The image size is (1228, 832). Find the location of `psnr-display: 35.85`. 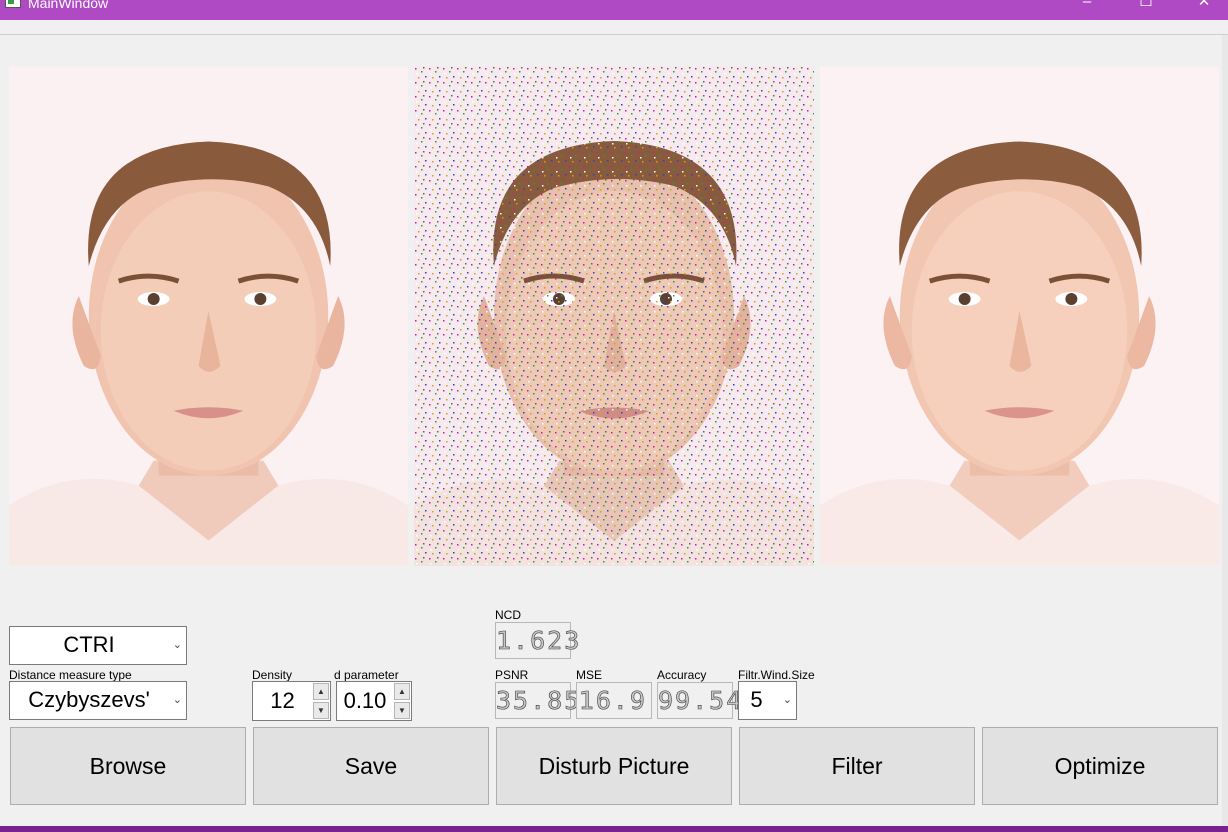

psnr-display: 35.85 is located at coordinates (537, 700).